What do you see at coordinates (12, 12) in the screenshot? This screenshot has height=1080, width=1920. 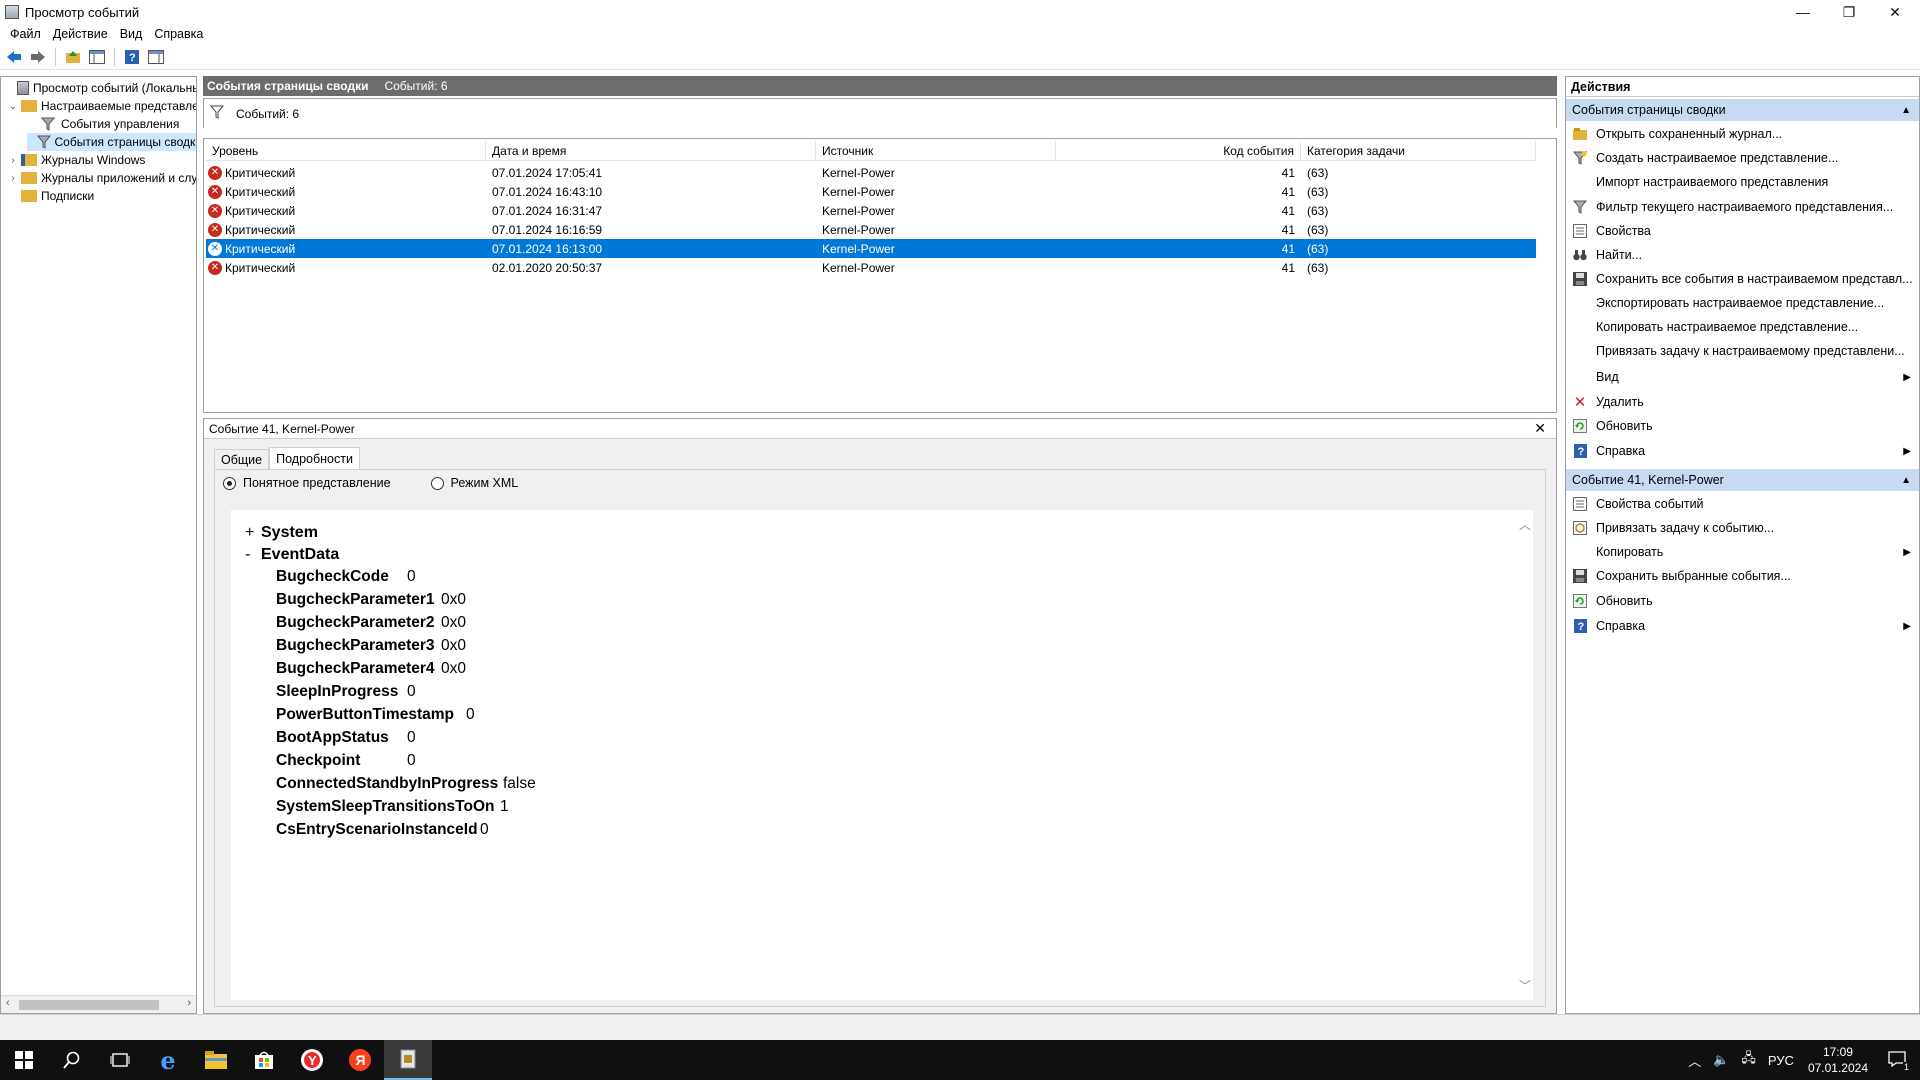 I see `event-viewer-app-icon` at bounding box center [12, 12].